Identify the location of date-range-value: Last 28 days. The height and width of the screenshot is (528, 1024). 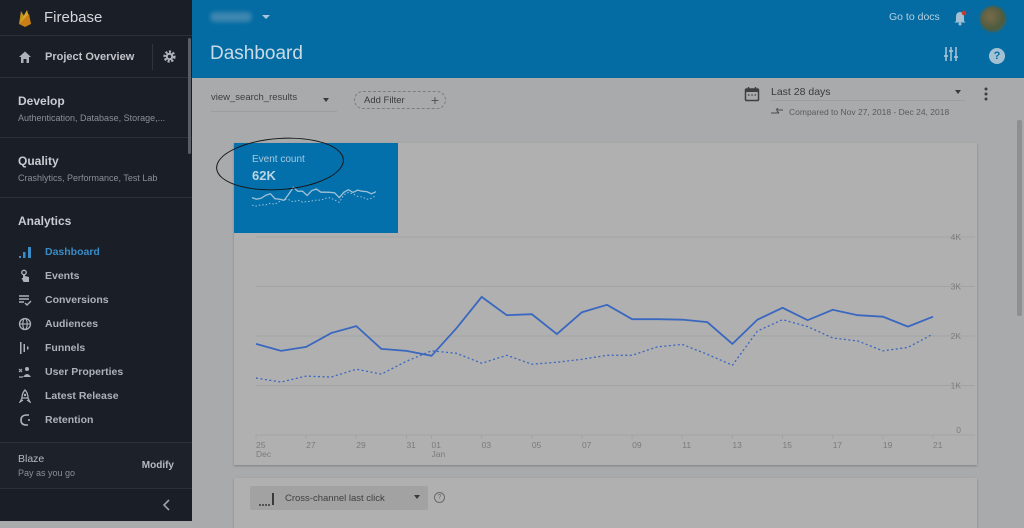
(801, 92).